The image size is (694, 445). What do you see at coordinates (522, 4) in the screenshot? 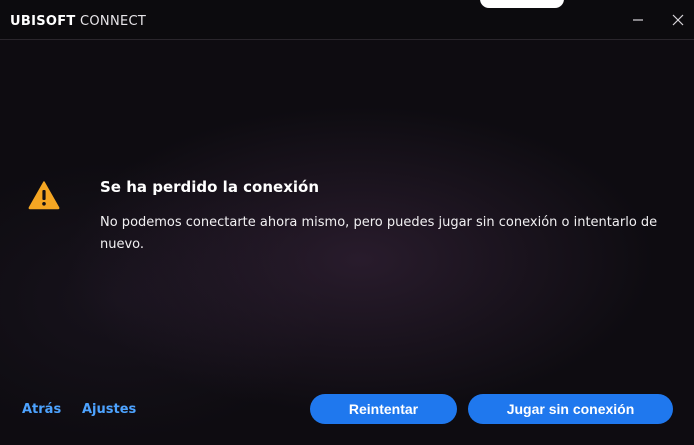
I see `top-pill-shape` at bounding box center [522, 4].